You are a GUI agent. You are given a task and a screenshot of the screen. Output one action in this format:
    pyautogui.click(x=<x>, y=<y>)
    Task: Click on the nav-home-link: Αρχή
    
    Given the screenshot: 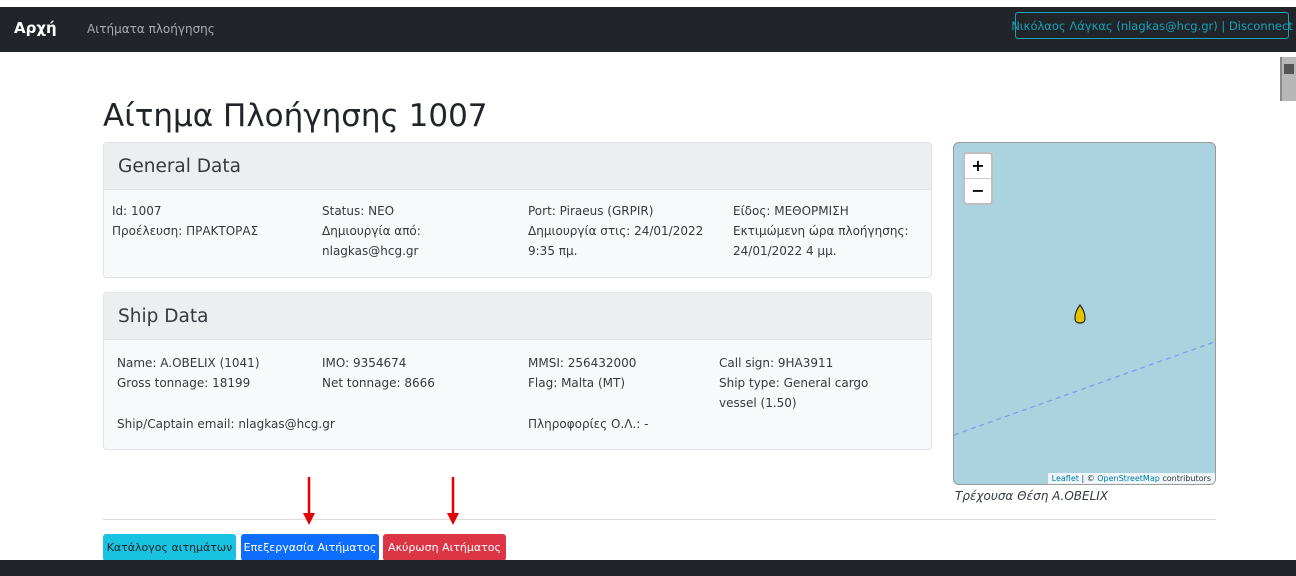 What is the action you would take?
    pyautogui.click(x=35, y=28)
    